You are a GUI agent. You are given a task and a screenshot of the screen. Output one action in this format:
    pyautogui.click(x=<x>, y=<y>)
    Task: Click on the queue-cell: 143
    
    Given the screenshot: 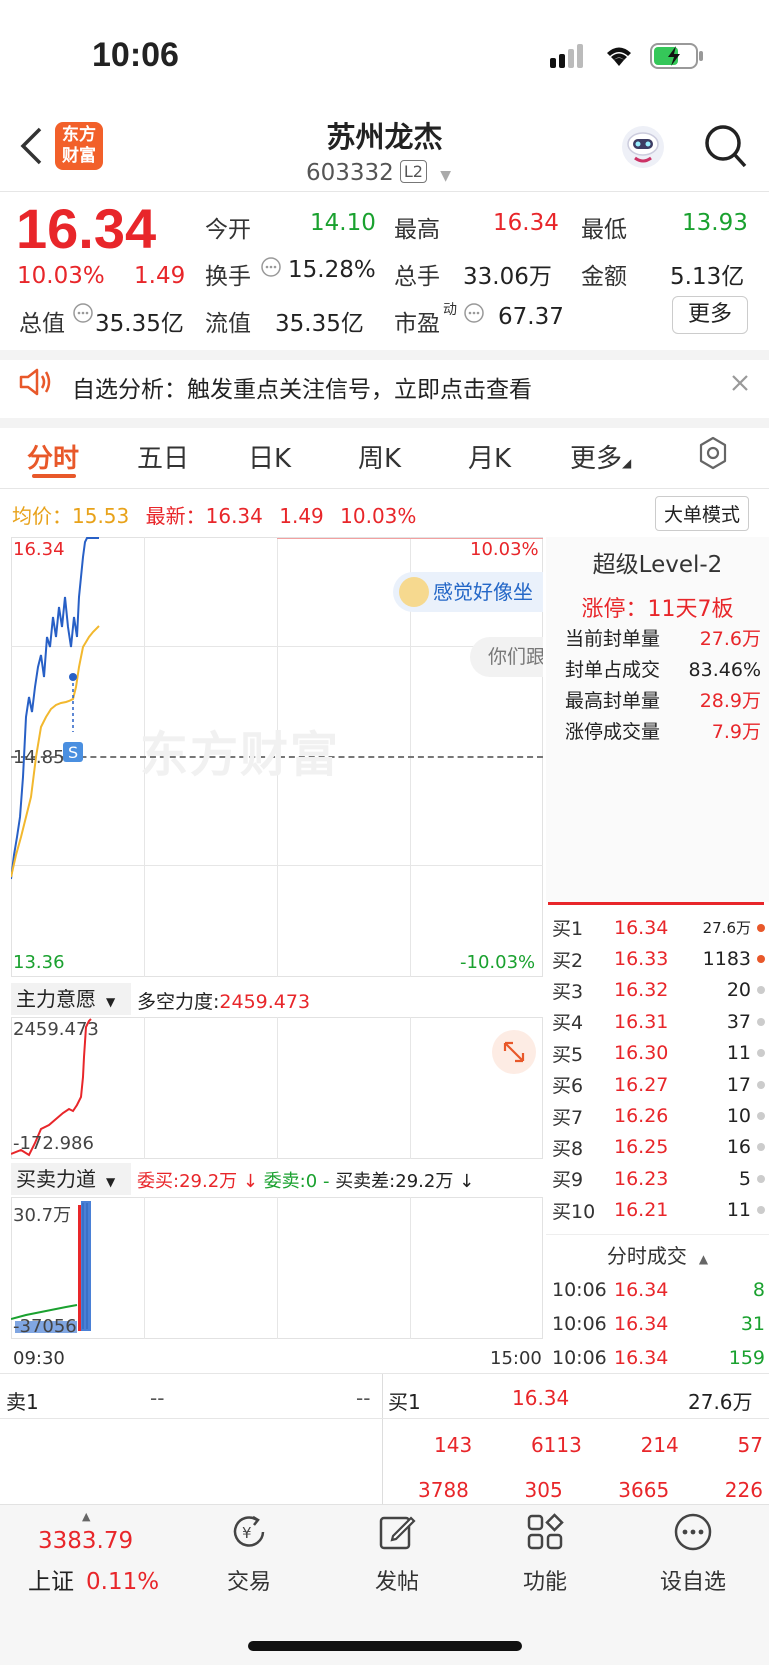 What is the action you would take?
    pyautogui.click(x=453, y=1445)
    